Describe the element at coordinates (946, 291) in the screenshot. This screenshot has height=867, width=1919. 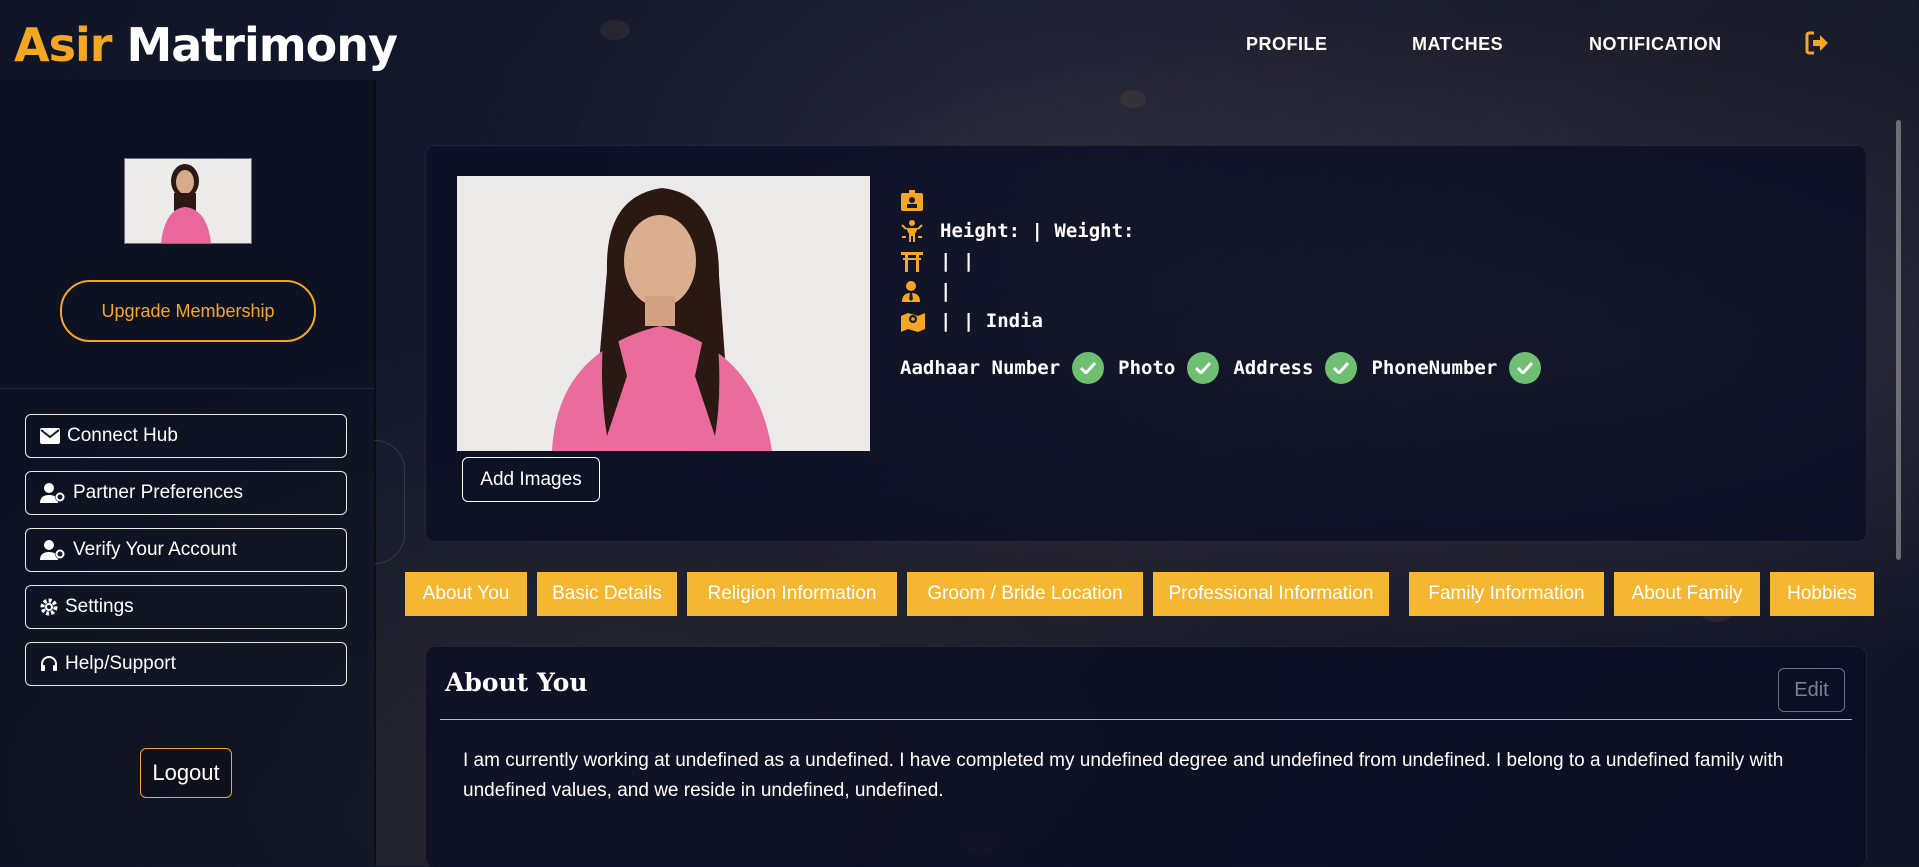
I see `person-value: |` at that location.